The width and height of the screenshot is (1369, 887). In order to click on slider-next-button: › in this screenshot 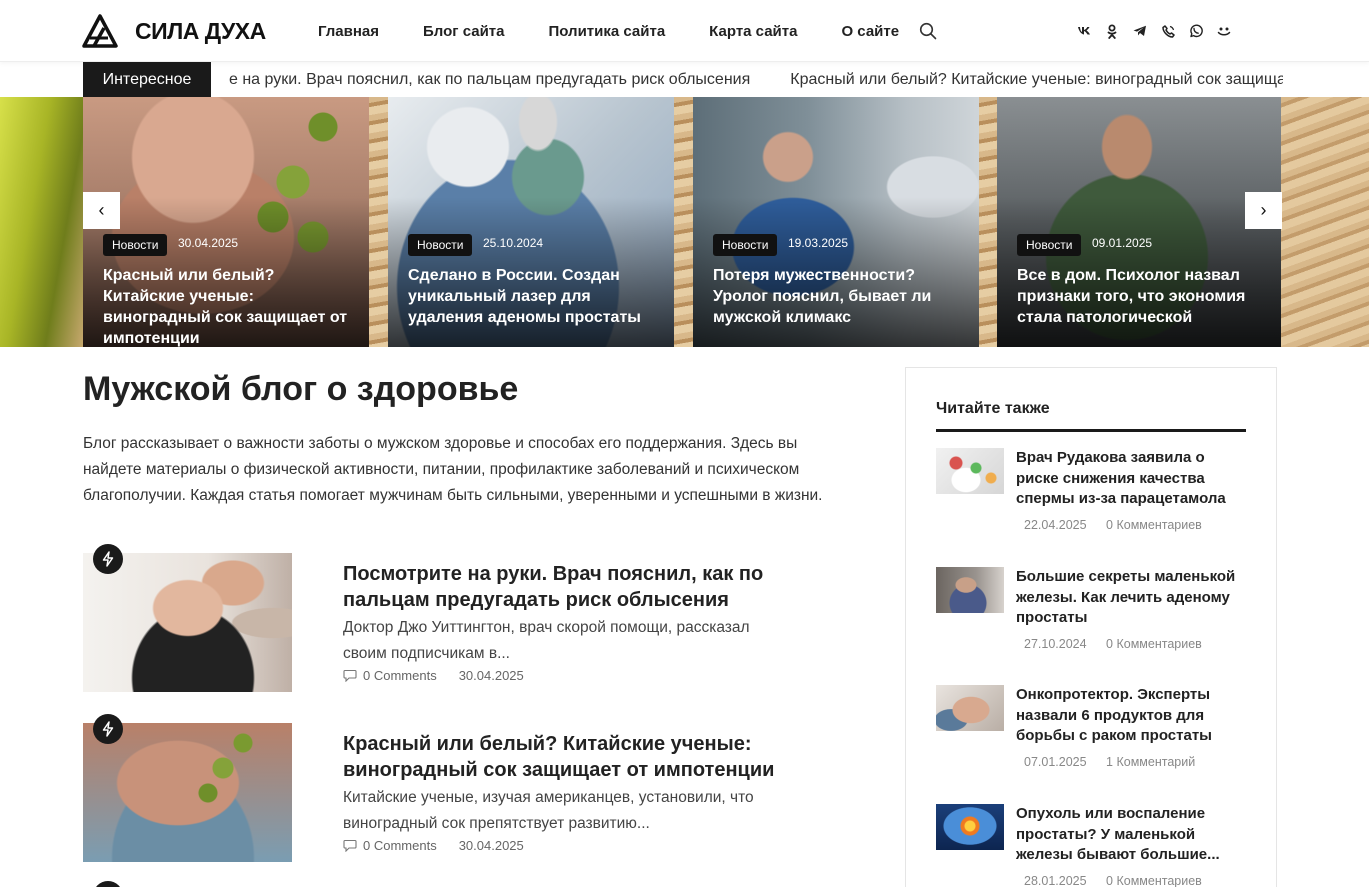, I will do `click(1263, 210)`.